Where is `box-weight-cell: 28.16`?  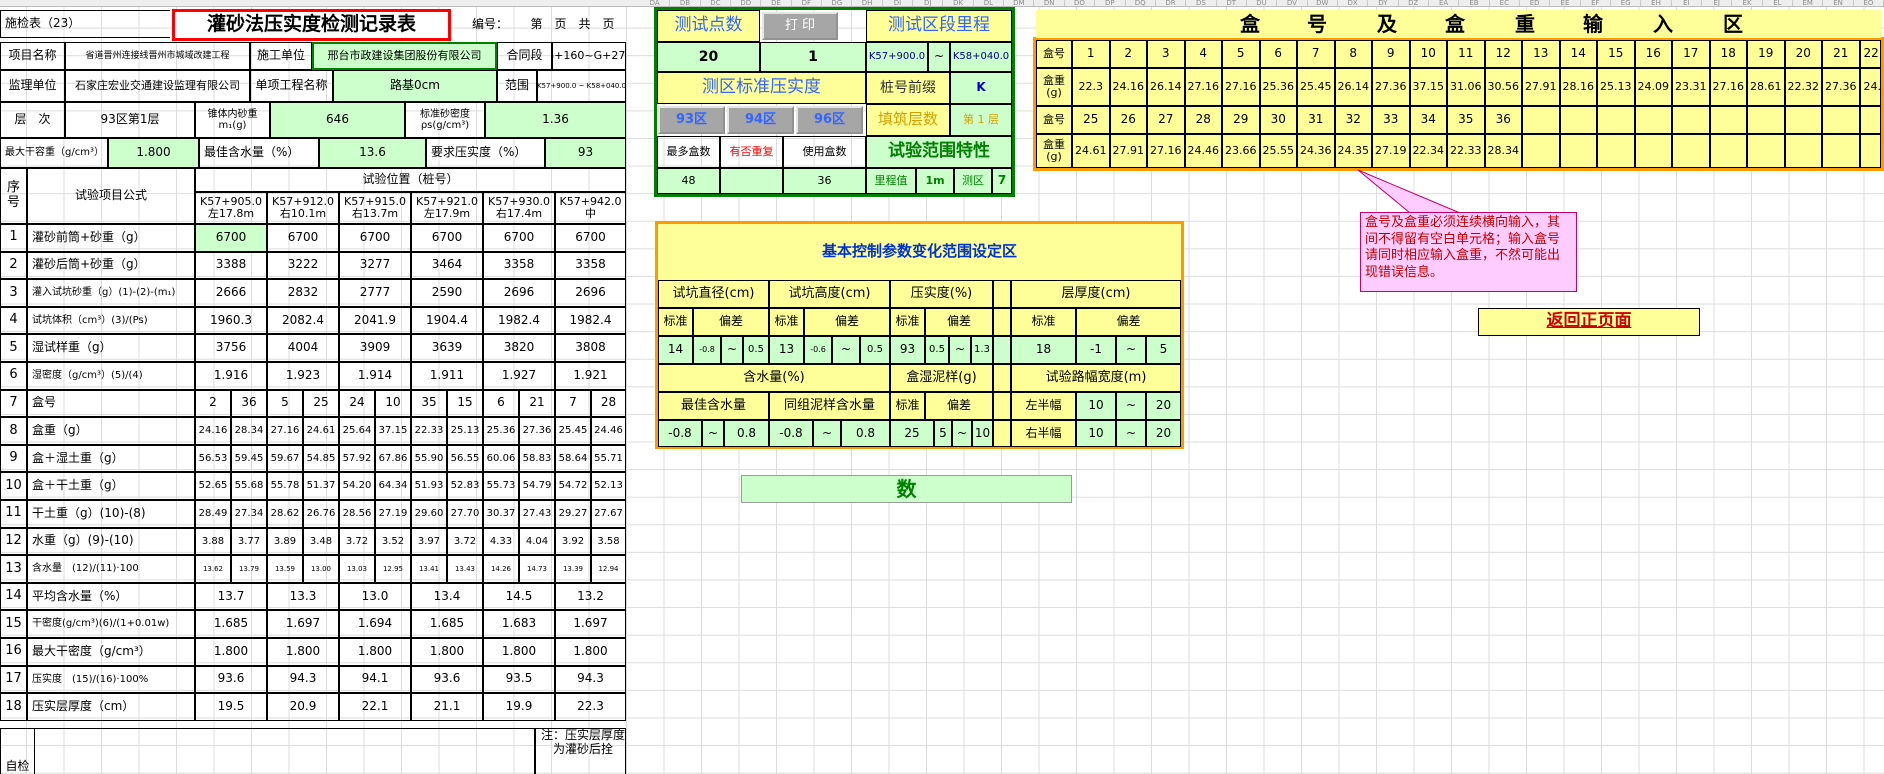 box-weight-cell: 28.16 is located at coordinates (1578, 87).